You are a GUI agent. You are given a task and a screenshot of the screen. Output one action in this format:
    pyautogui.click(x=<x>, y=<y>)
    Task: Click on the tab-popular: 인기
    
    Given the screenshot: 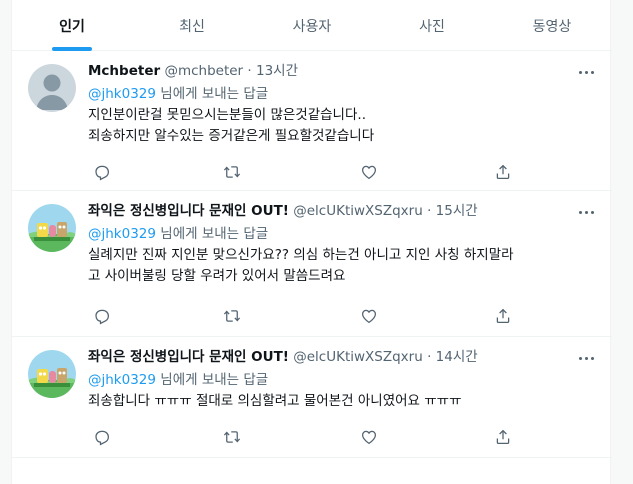 What is the action you would take?
    pyautogui.click(x=72, y=25)
    